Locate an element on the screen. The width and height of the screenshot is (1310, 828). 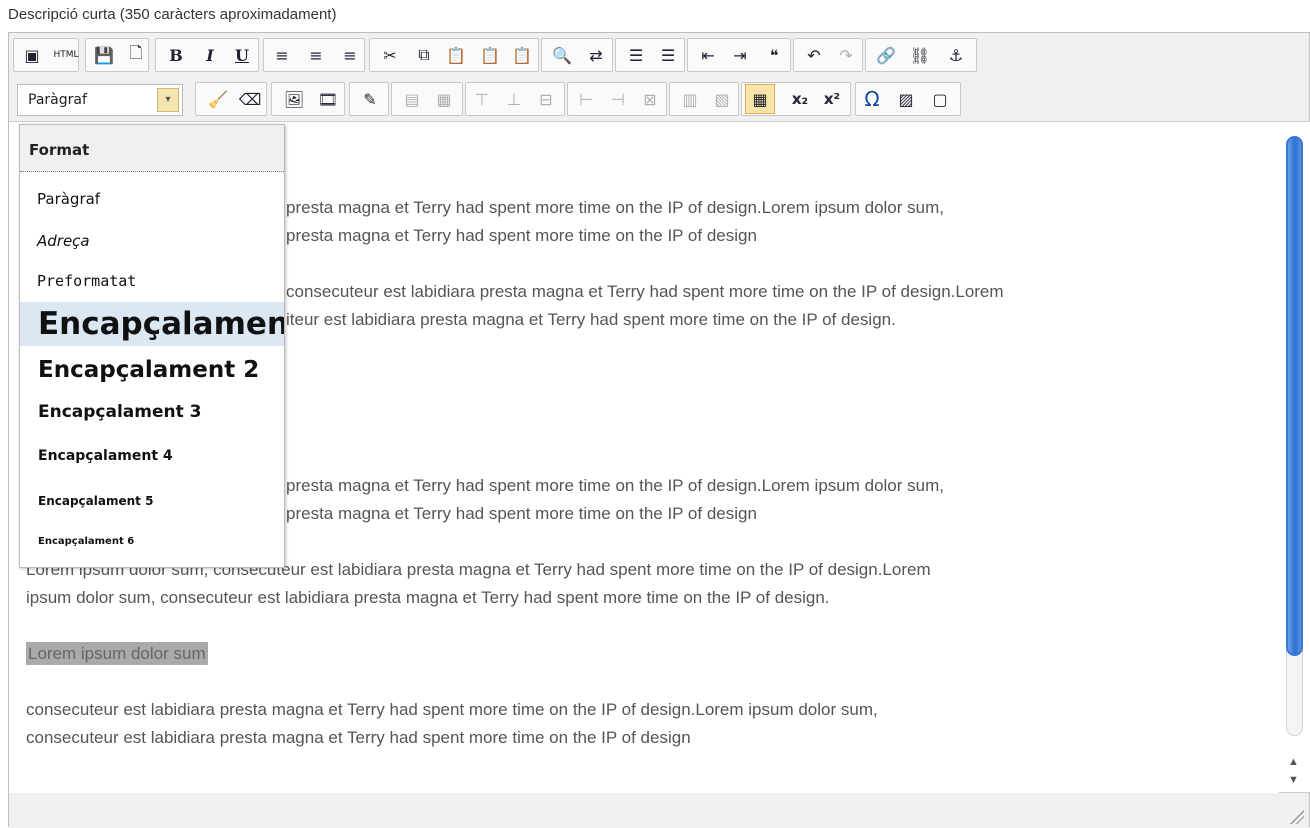
status-bar is located at coordinates (659, 810).